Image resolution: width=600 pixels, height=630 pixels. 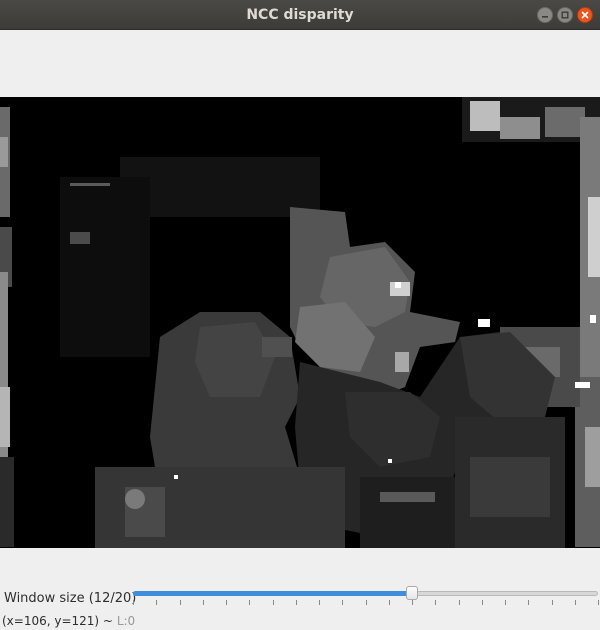 I want to click on statusbar: (x=106, y=121) ~ L:0, so click(x=300, y=621).